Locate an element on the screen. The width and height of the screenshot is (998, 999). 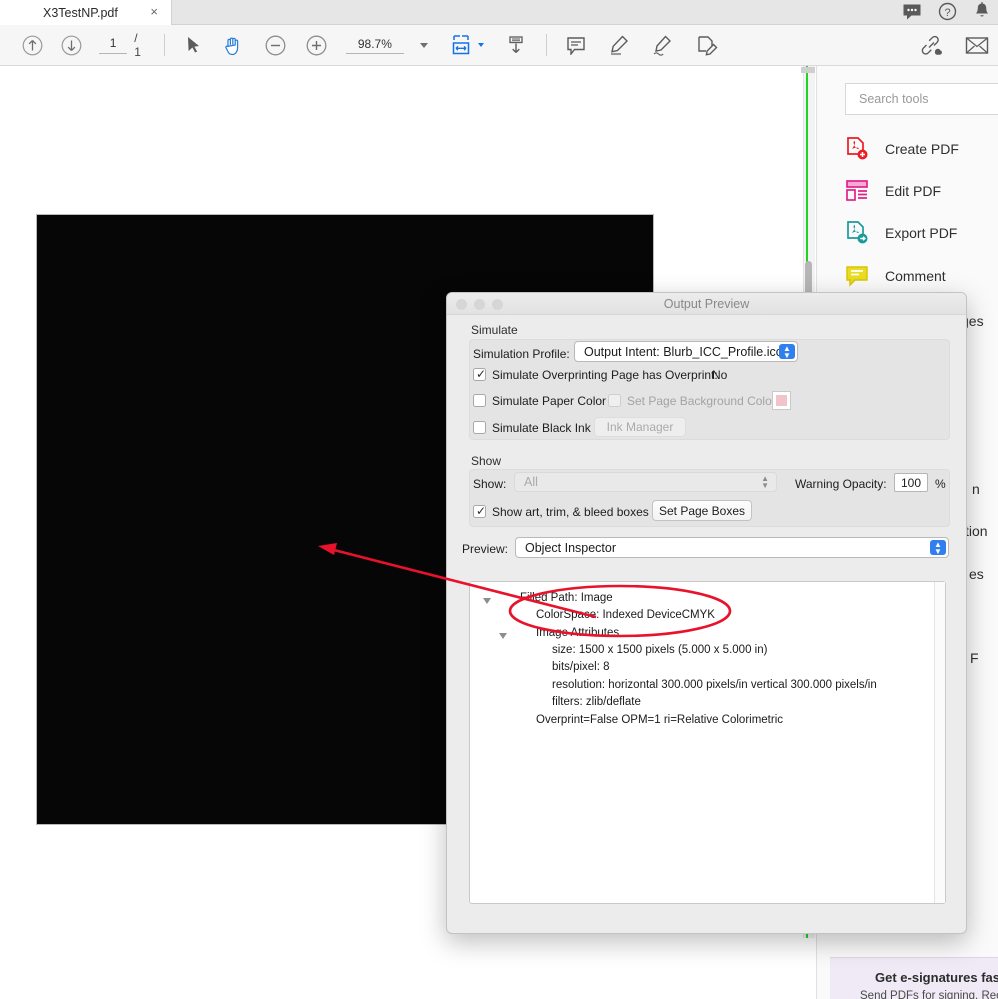
preview-value: Object Inspector is located at coordinates (571, 547).